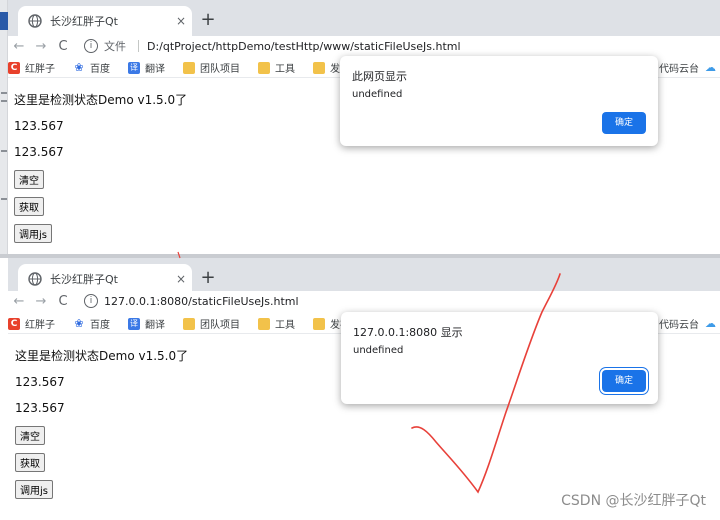 The height and width of the screenshot is (520, 720). Describe the element at coordinates (402, 301) in the screenshot. I see `address-bar: i 127.0.0.1:8080/staticFileUseJs.html` at that location.